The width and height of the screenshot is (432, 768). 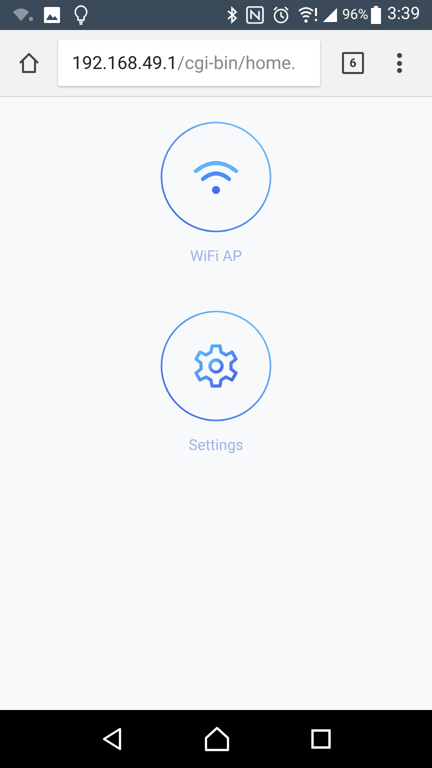 I want to click on tab-count-button: 6, so click(x=353, y=63).